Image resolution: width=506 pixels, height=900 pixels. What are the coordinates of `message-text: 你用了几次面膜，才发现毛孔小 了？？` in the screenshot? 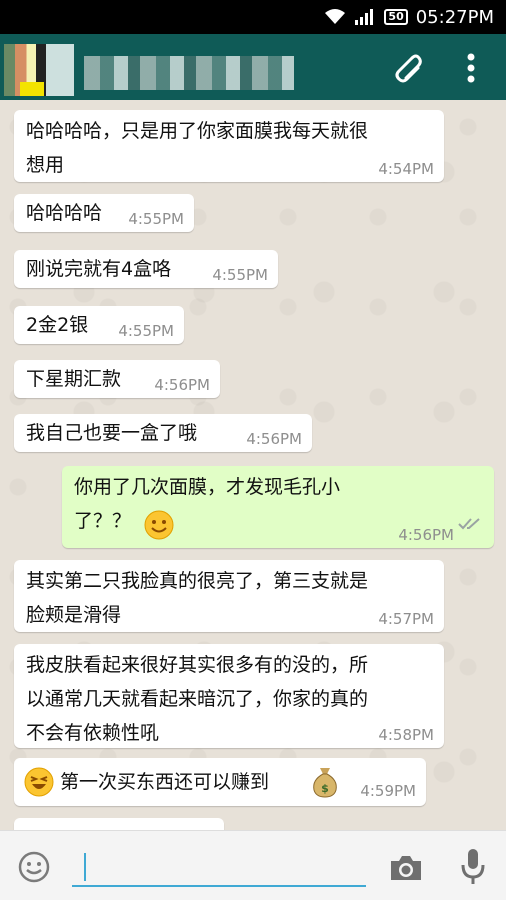 It's located at (207, 504).